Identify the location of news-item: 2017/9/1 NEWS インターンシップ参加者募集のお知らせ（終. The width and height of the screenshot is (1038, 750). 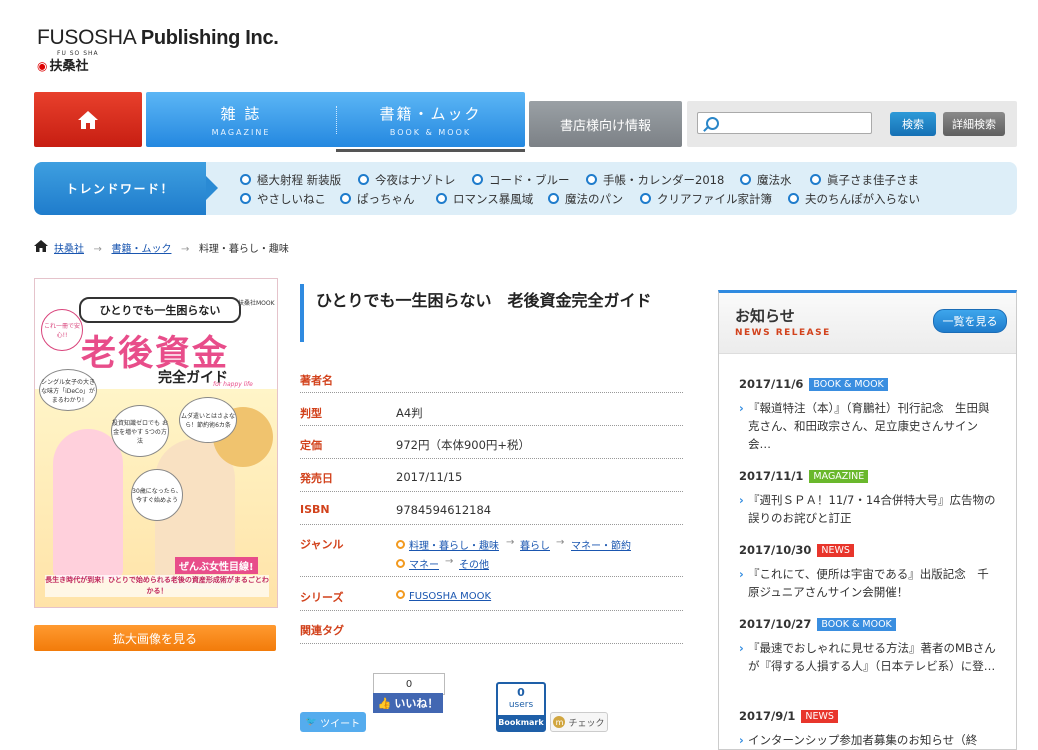
(869, 727).